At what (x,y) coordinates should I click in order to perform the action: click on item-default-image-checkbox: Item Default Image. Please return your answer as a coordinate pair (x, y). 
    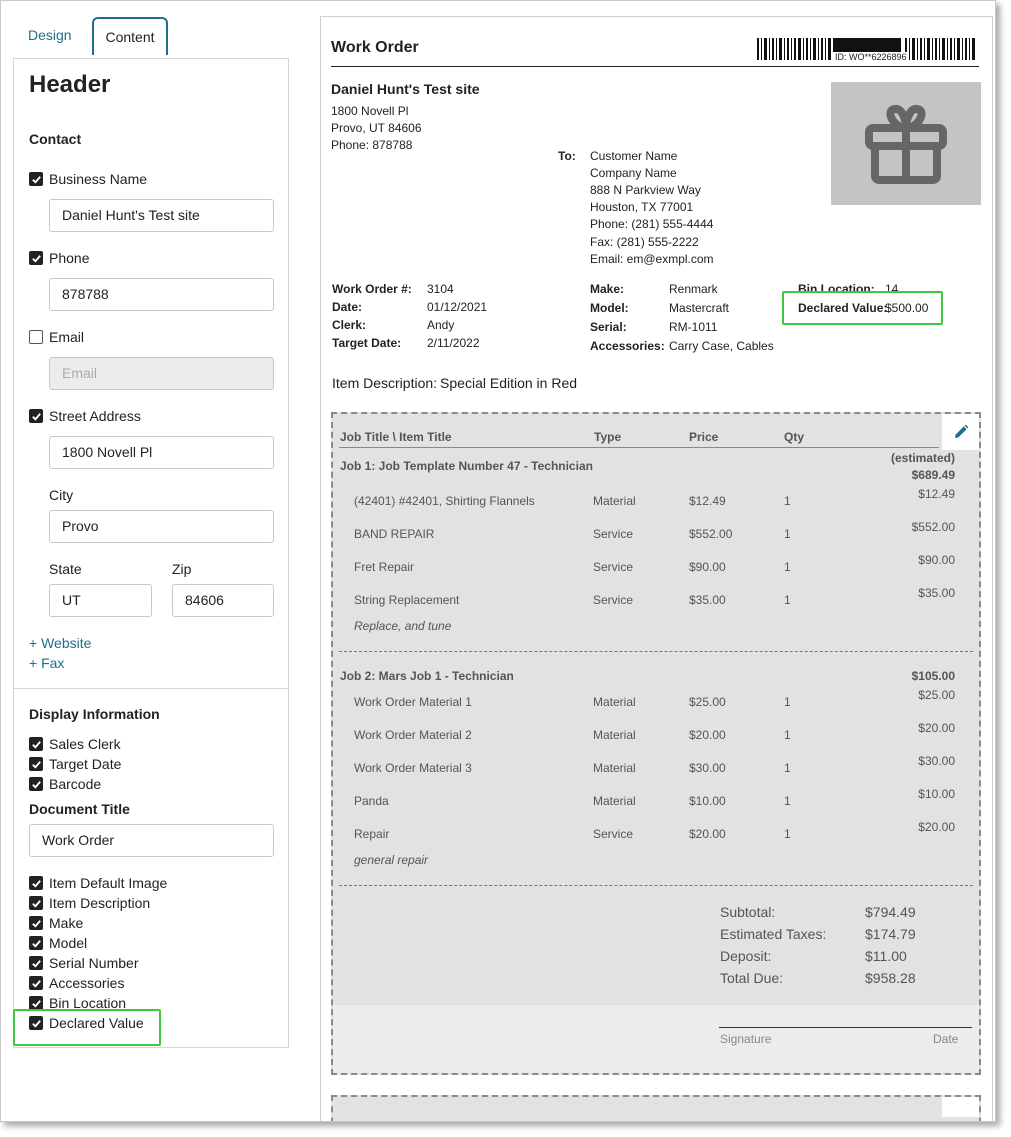
    Looking at the image, I should click on (98, 883).